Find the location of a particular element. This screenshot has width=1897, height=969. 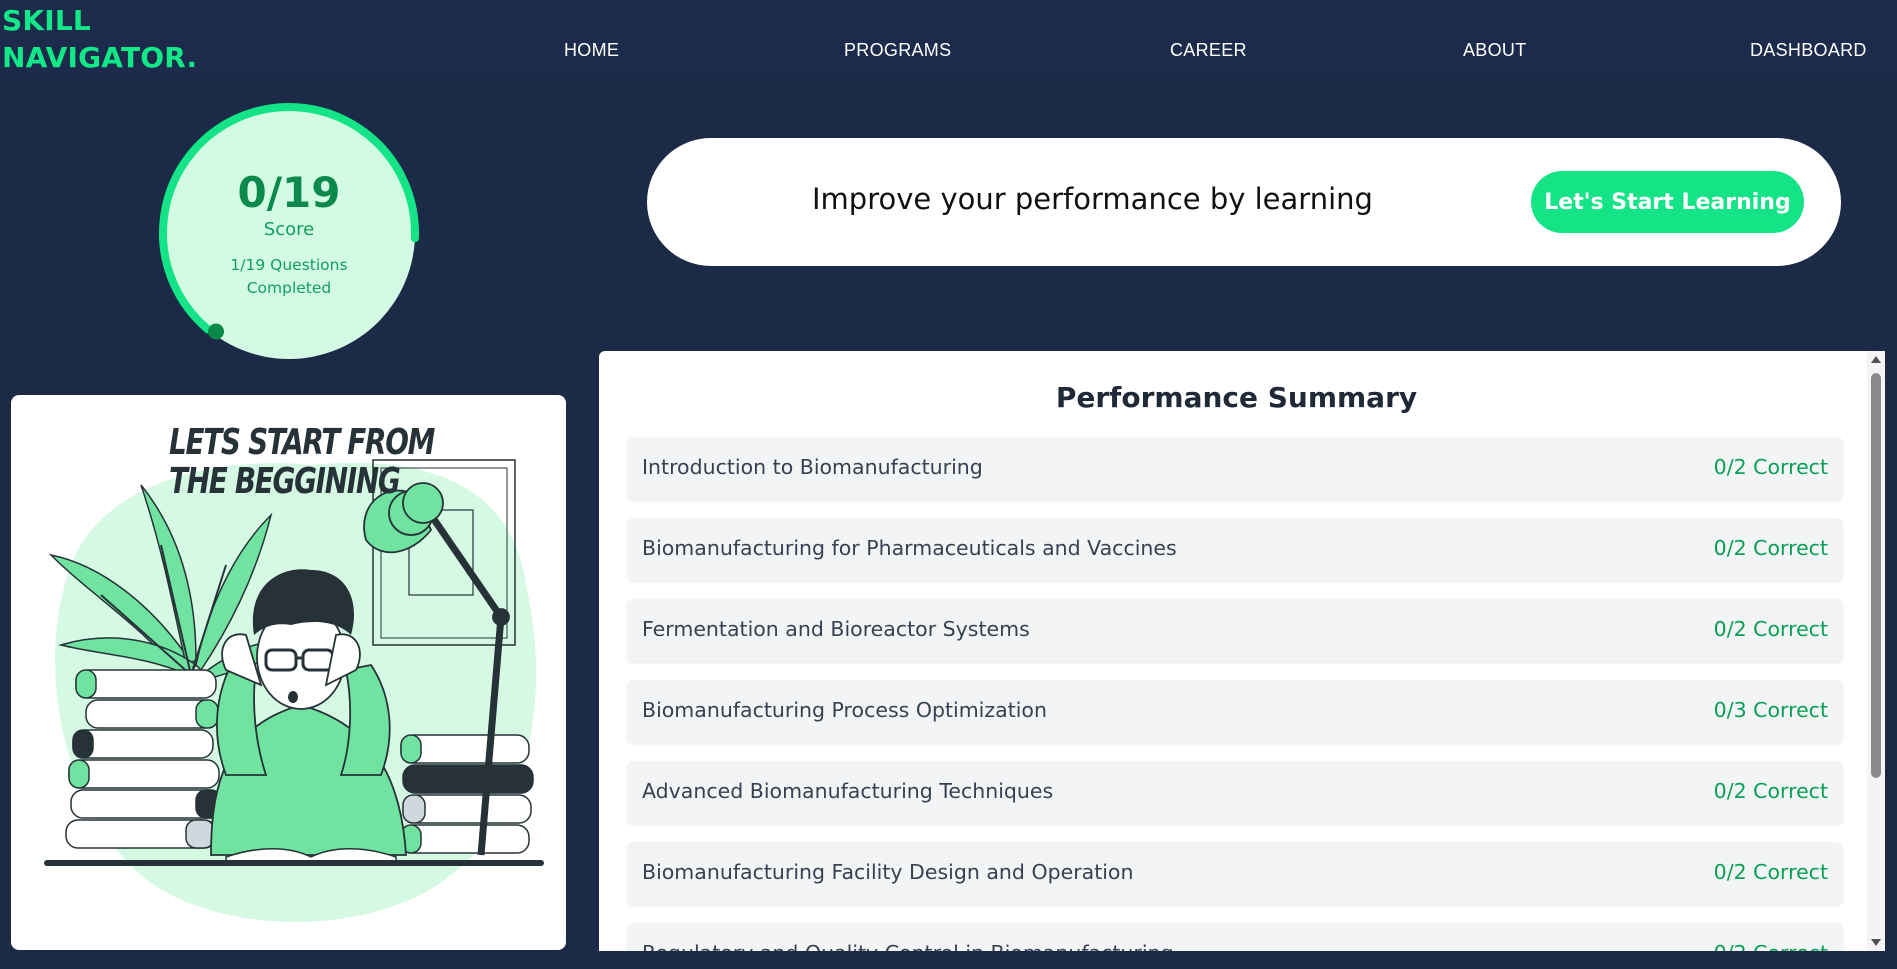

questions-completed-text: 1/19 Questions Completed is located at coordinates (289, 276).